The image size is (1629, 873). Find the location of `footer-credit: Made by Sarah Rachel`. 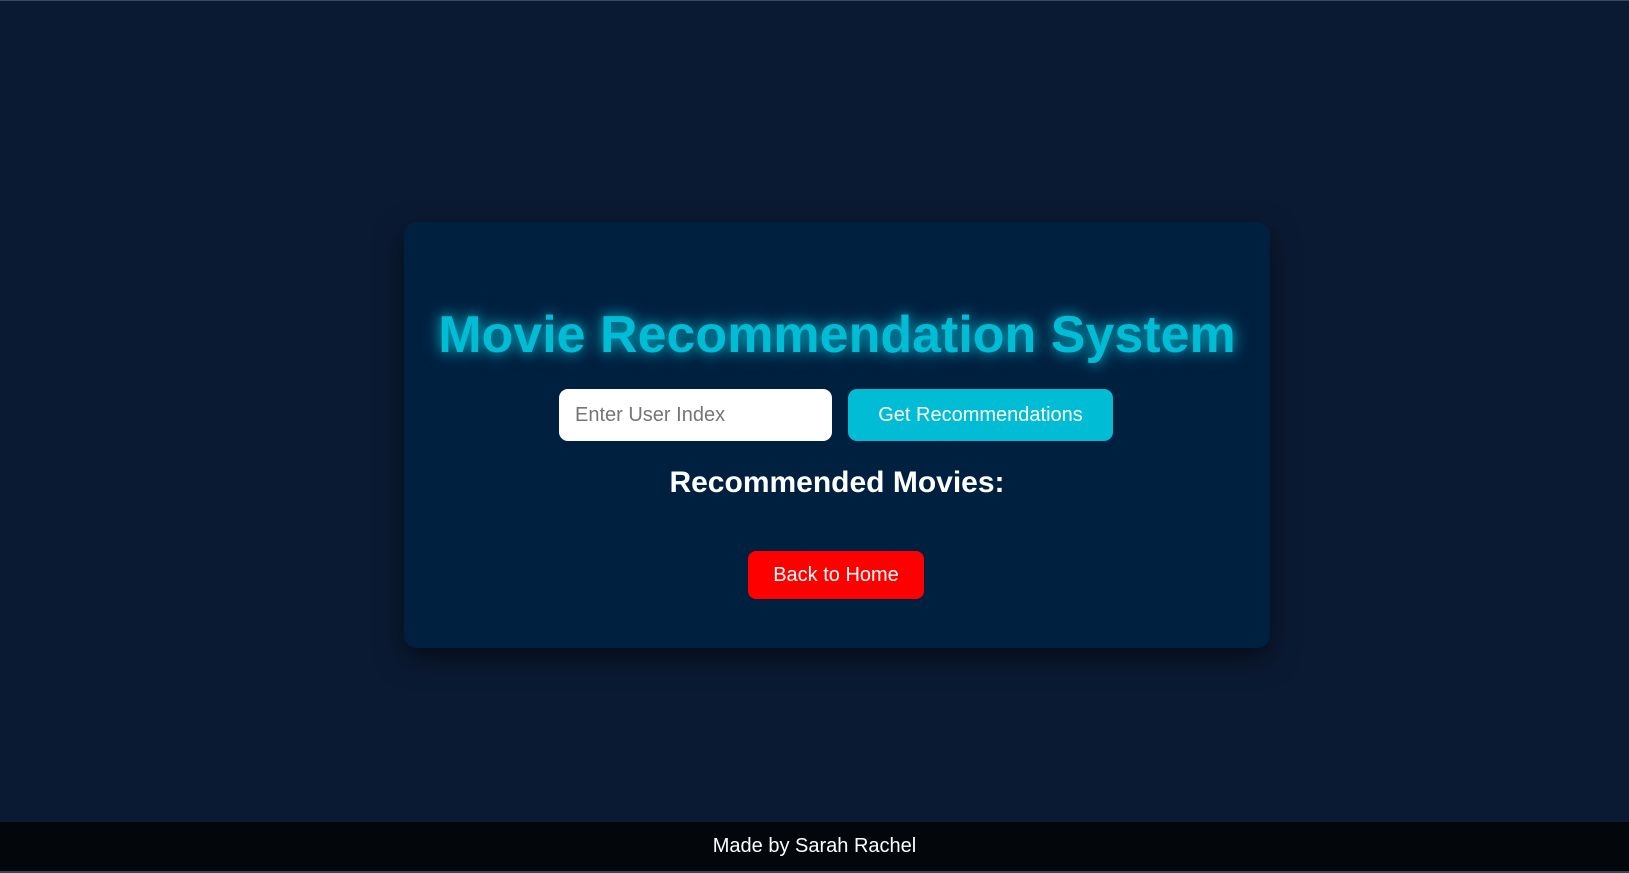

footer-credit: Made by Sarah Rachel is located at coordinates (814, 846).